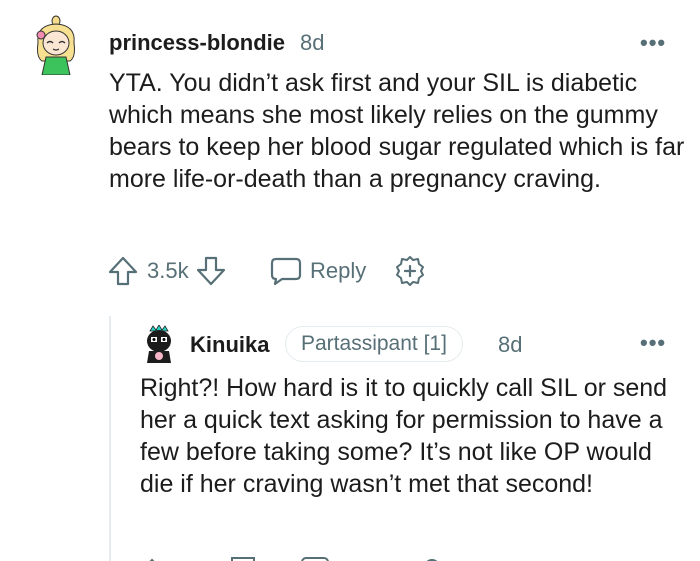 The image size is (700, 561). Describe the element at coordinates (110, 438) in the screenshot. I see `thread-line` at that location.